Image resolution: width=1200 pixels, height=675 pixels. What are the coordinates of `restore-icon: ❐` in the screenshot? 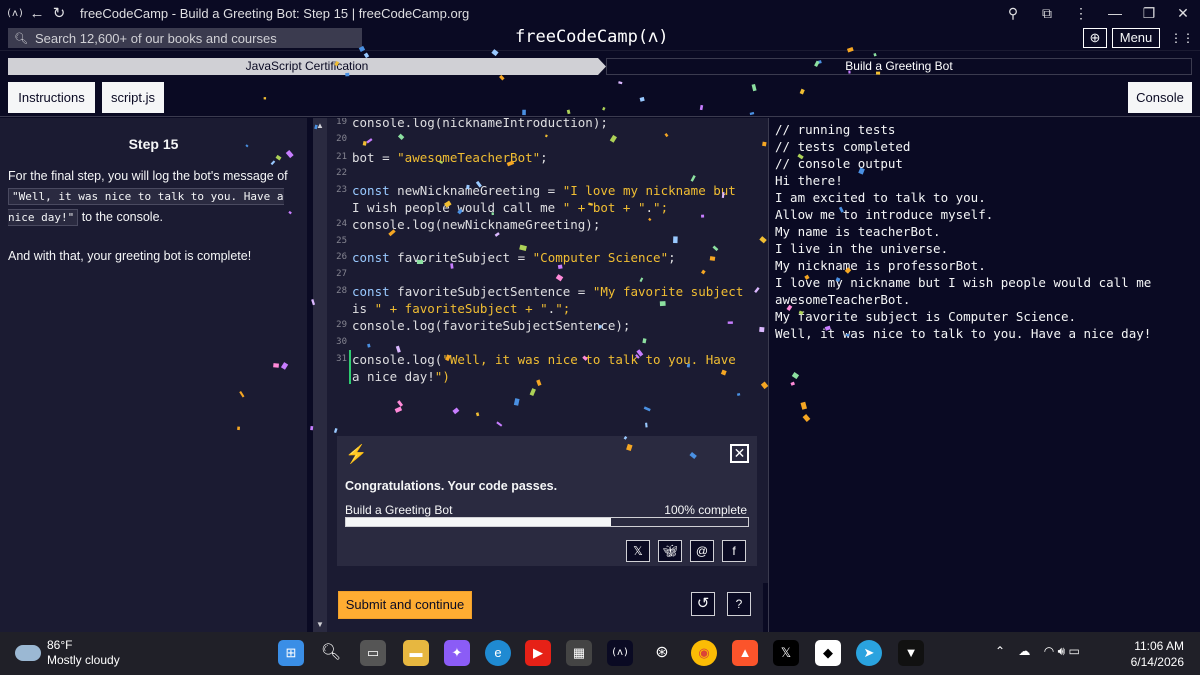 It's located at (1149, 13).